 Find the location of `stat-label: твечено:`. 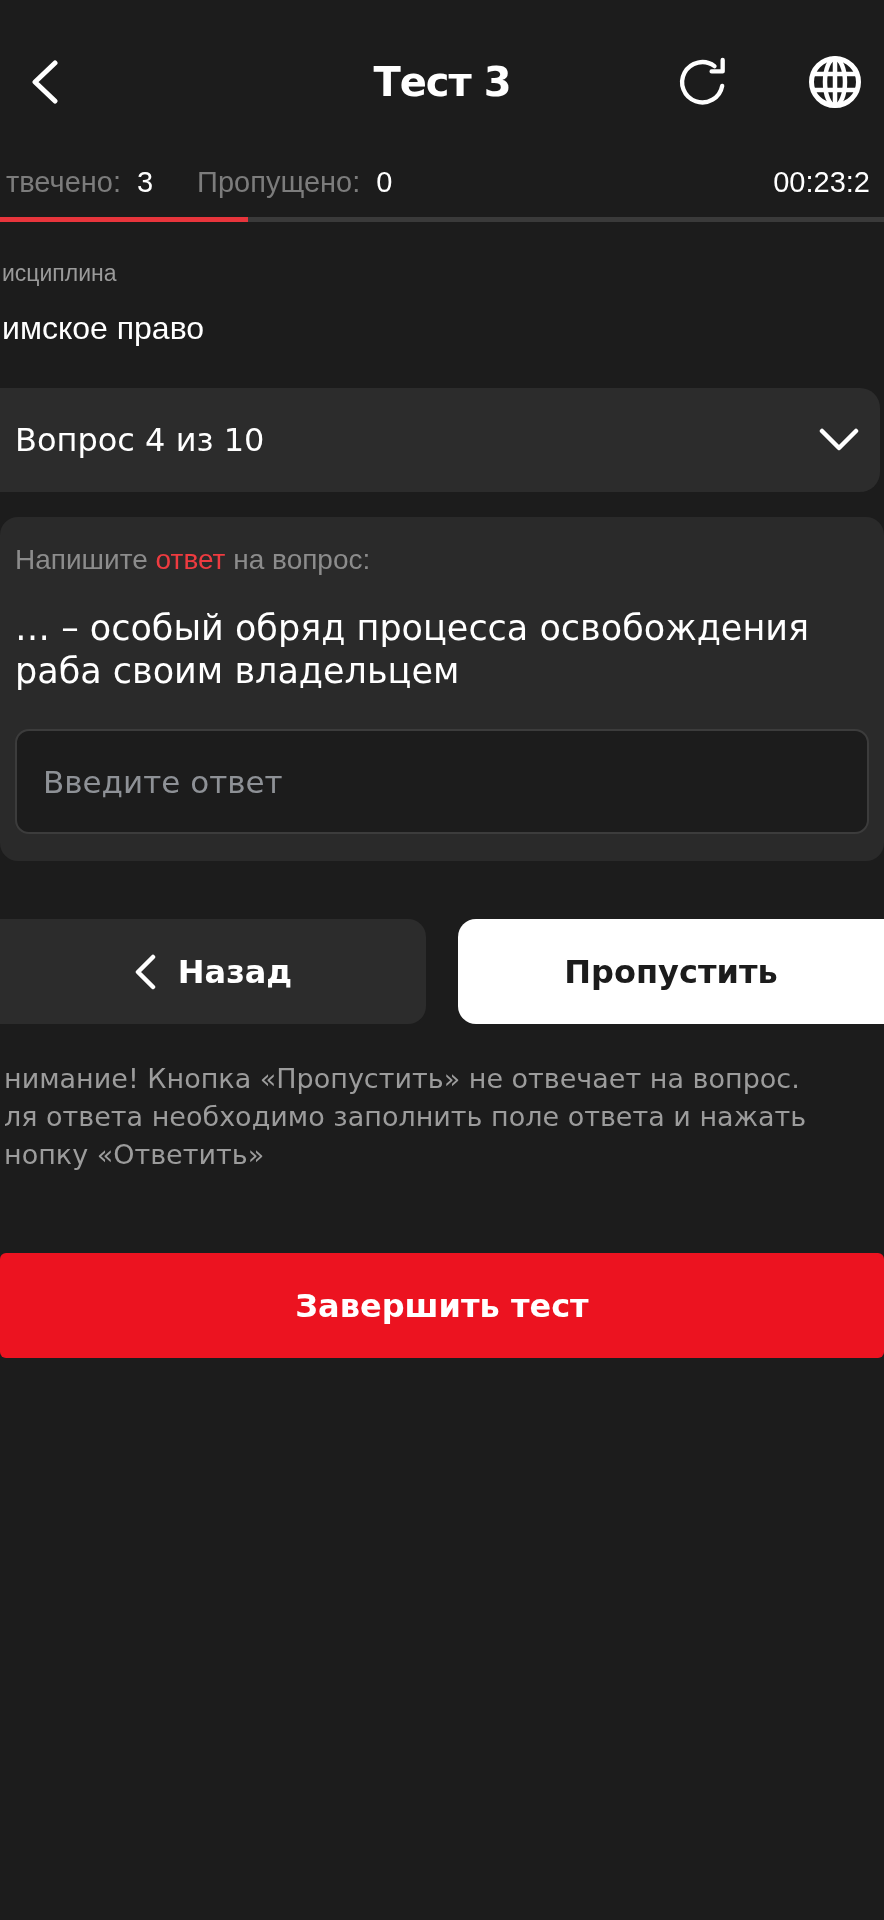

stat-label: твечено: is located at coordinates (63, 182).